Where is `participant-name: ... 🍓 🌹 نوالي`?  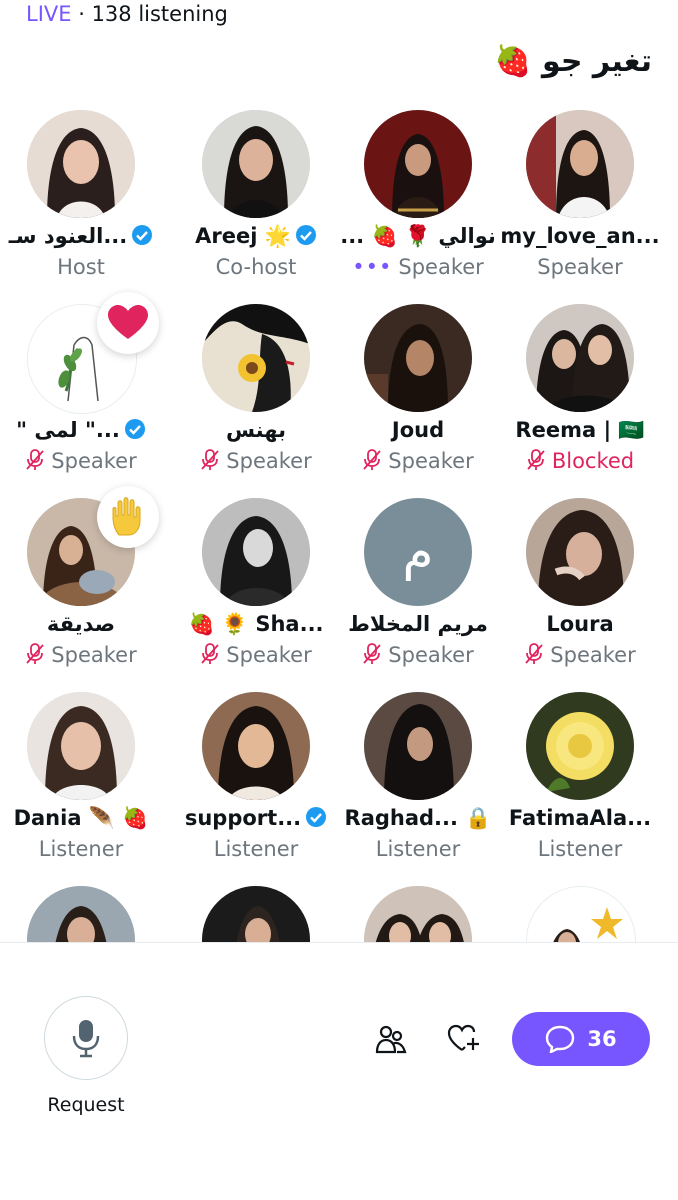 participant-name: ... 🍓 🌹 نوالي is located at coordinates (418, 236).